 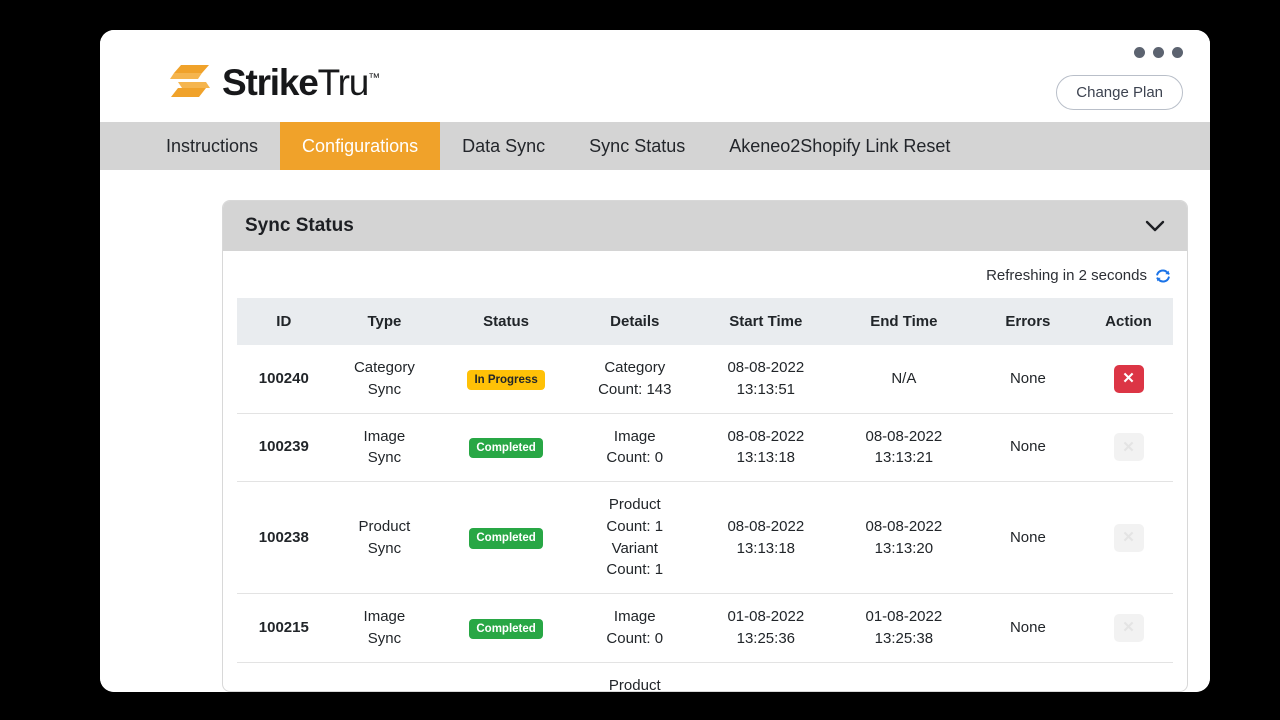 I want to click on cell-errors, so click(x=1028, y=676).